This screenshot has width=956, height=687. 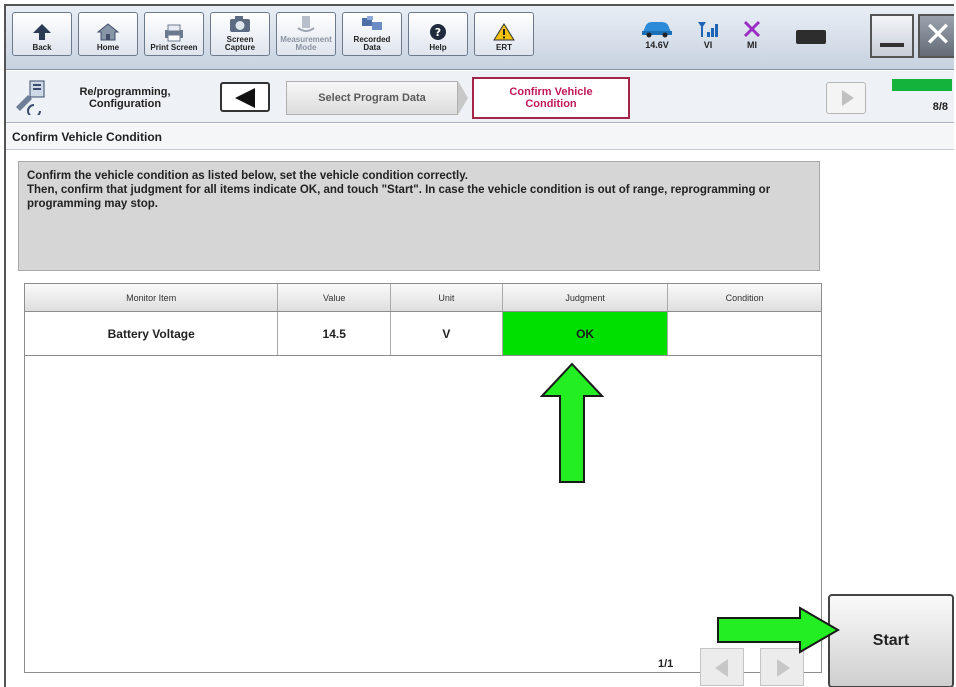 I want to click on right-arrow-annotation-icon, so click(x=778, y=630).